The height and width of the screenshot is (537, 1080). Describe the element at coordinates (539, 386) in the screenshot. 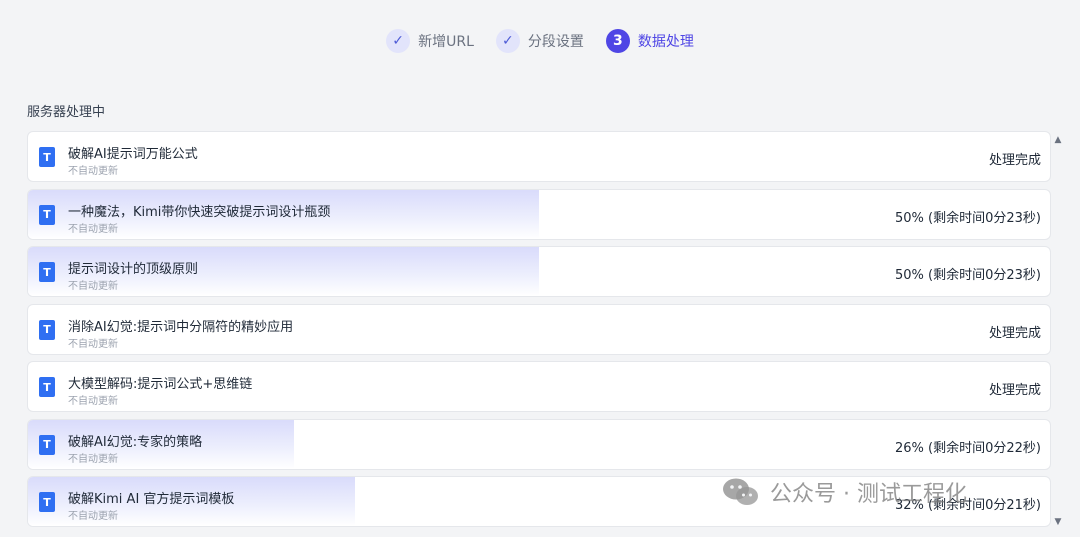

I see `list-item: T 大模型解码:提示词公式+思维链不自动更新 处理完成` at that location.